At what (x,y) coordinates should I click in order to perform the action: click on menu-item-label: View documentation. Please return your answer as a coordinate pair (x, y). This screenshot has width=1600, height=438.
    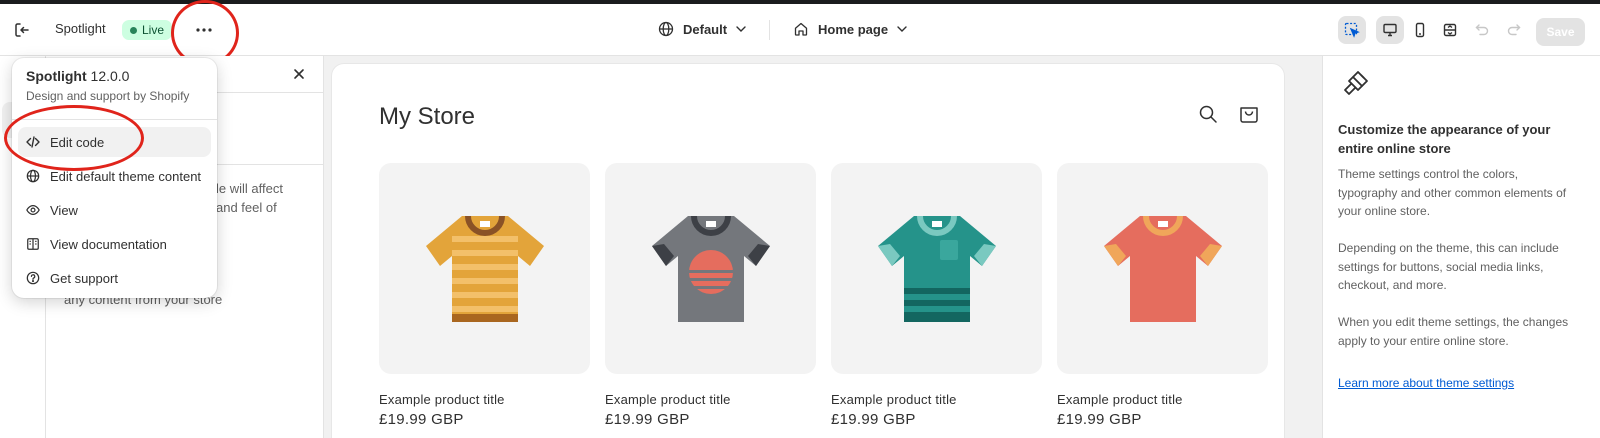
    Looking at the image, I should click on (108, 244).